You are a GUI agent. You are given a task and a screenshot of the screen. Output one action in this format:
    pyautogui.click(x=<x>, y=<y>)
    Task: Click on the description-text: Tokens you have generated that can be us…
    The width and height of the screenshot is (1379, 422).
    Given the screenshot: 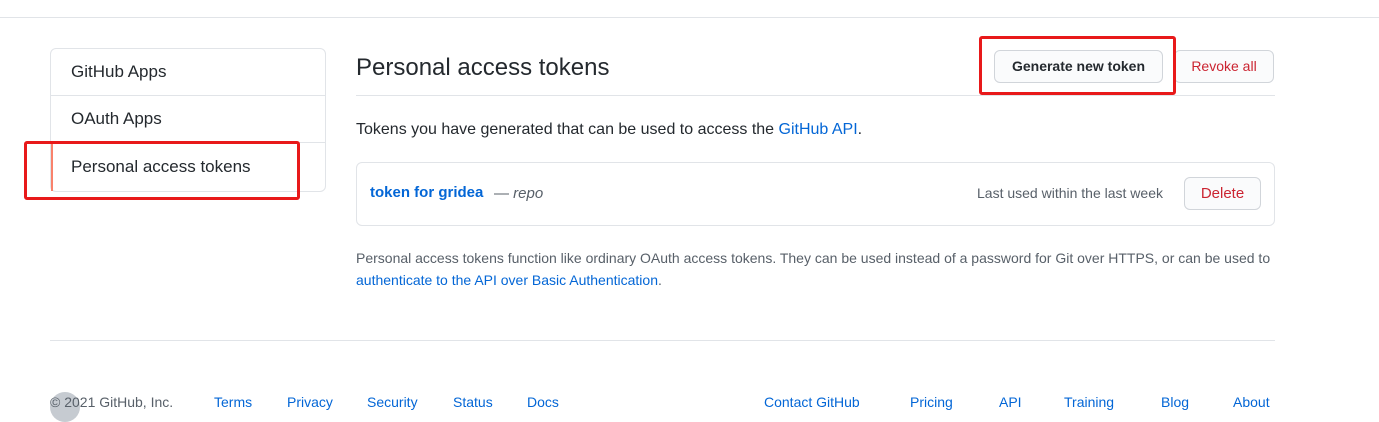 What is the action you would take?
    pyautogui.click(x=567, y=129)
    